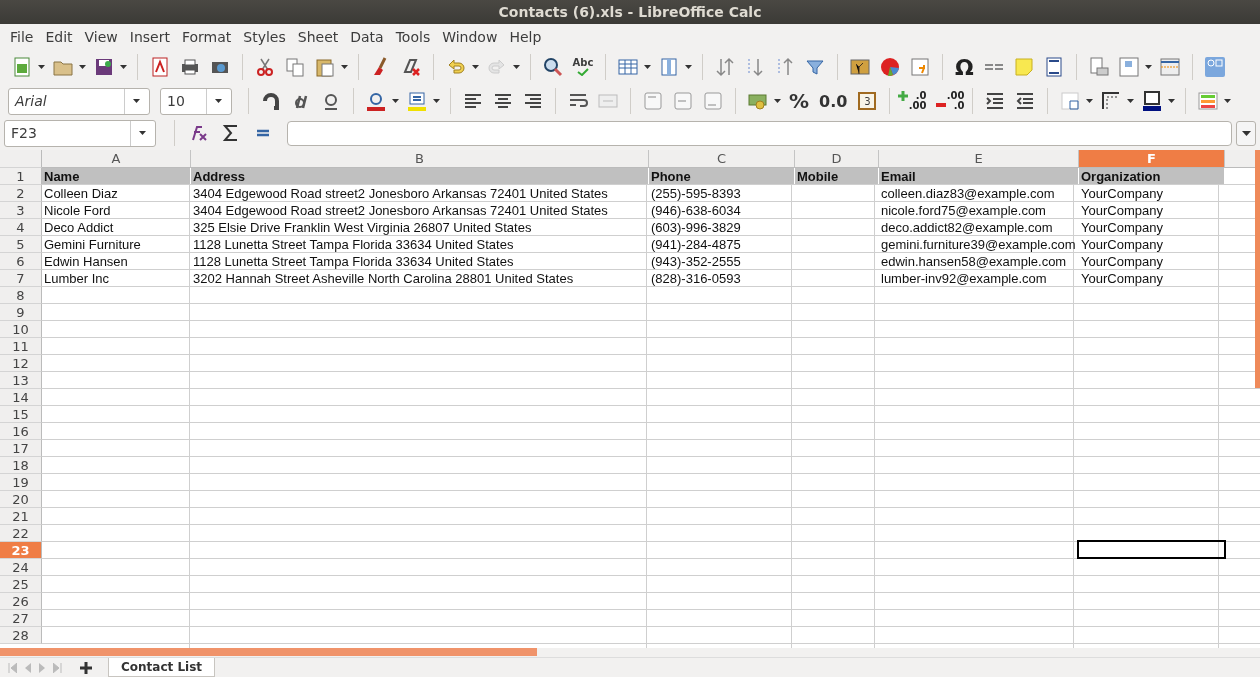  Describe the element at coordinates (21, 516) in the screenshot. I see `row-header: 21` at that location.